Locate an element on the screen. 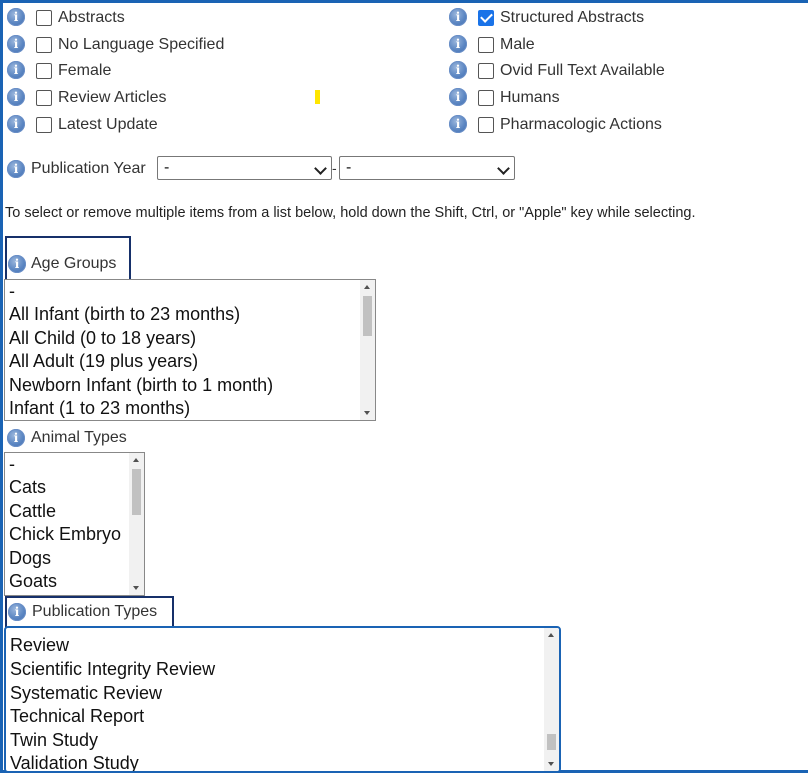 Image resolution: width=808 pixels, height=773 pixels. checkbox-male is located at coordinates (486, 45).